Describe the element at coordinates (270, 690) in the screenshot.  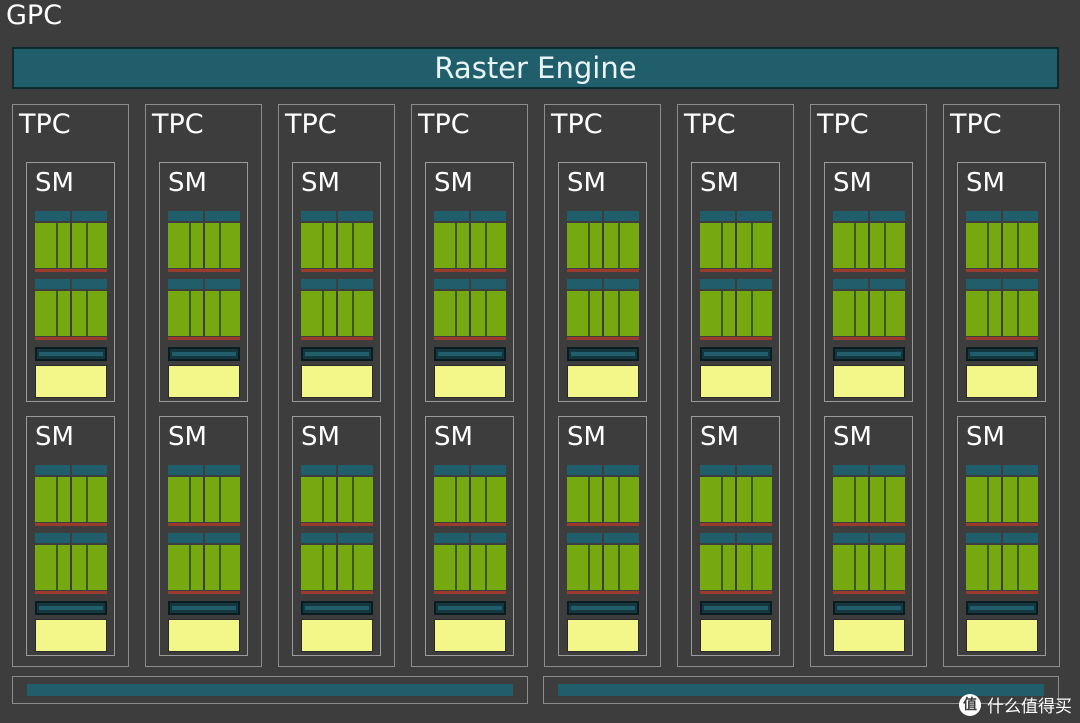
I see `shared-bus-left` at that location.